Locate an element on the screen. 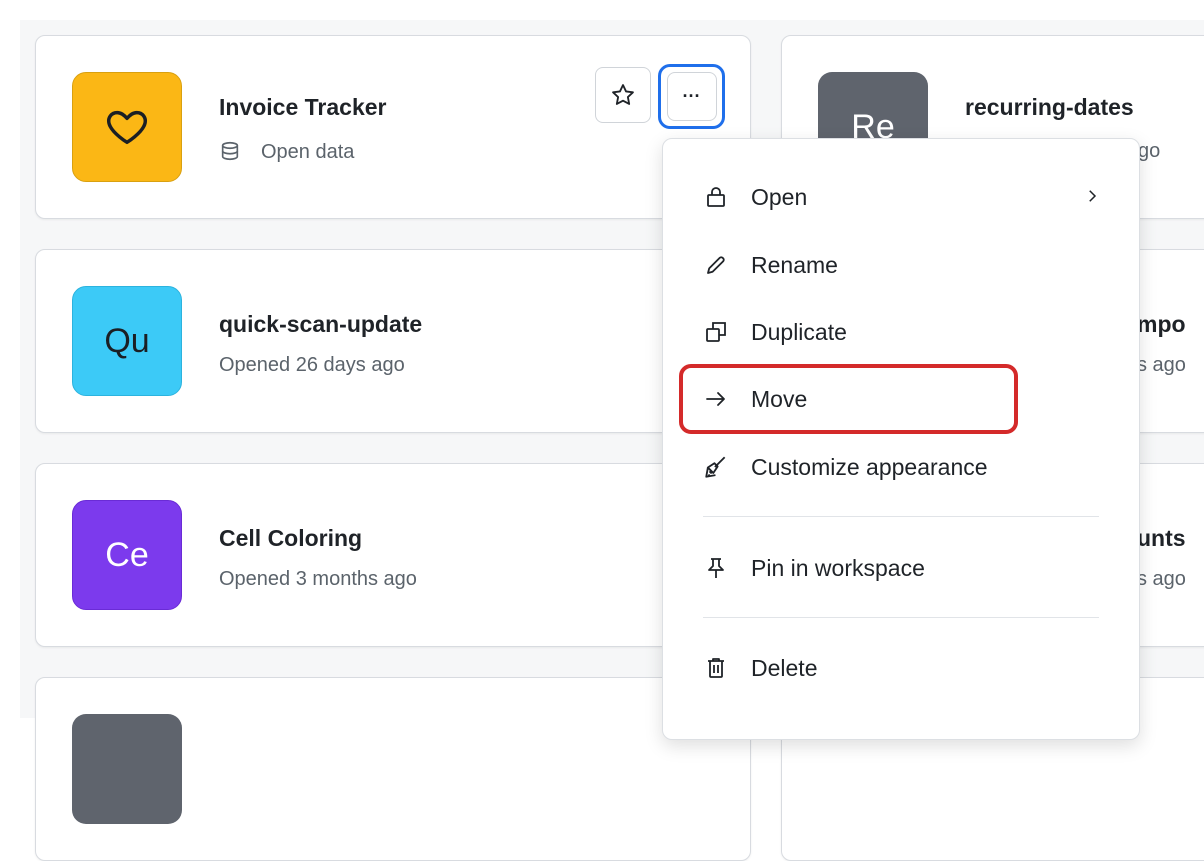 The width and height of the screenshot is (1204, 861). menu-item-label: Pin in workspace is located at coordinates (838, 567).